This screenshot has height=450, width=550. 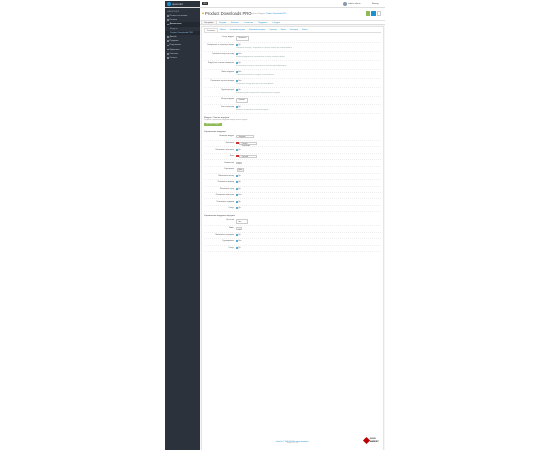 What do you see at coordinates (245, 136) in the screenshot?
I see `module-name-input: Загрузки` at bounding box center [245, 136].